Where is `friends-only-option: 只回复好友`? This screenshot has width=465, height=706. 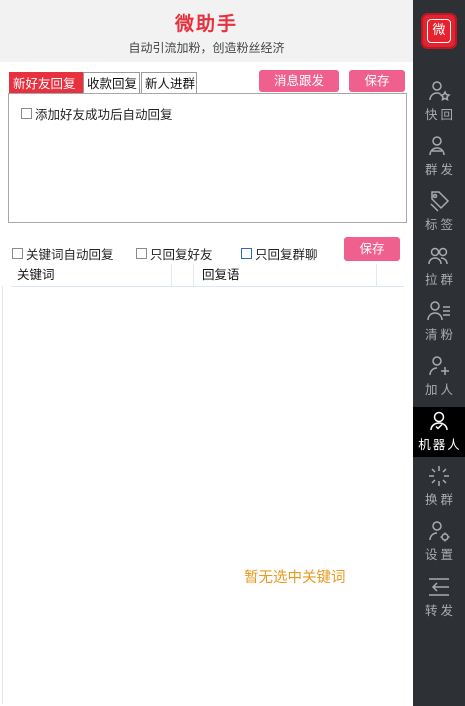
friends-only-option: 只回复好友 is located at coordinates (174, 253).